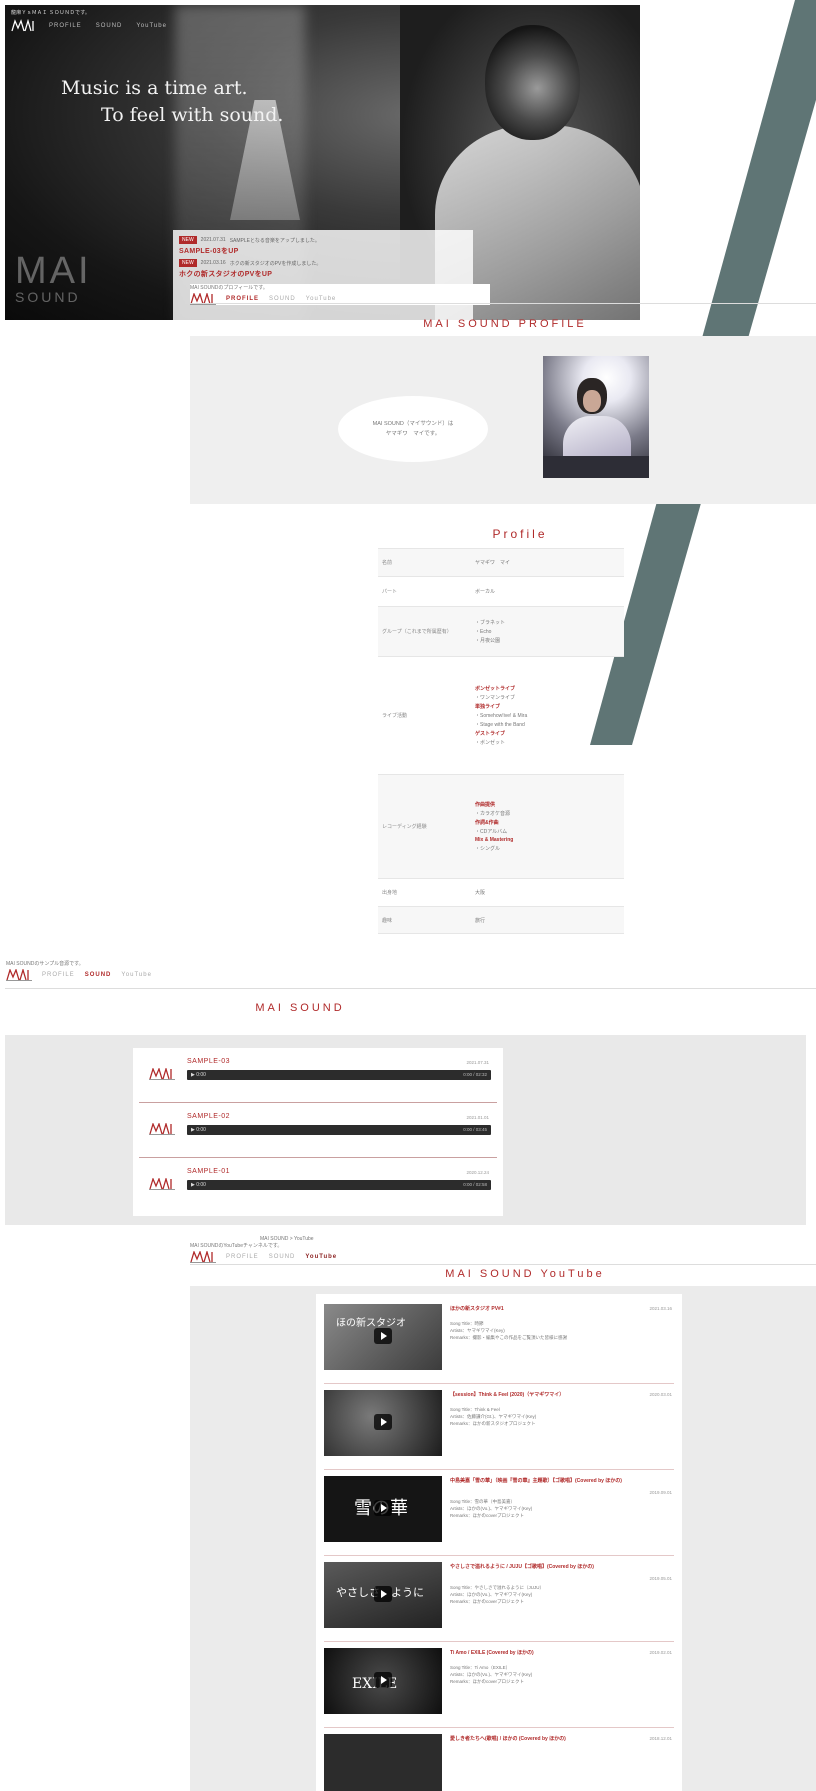  I want to click on row-heading: ゲストライブ, so click(490, 734).